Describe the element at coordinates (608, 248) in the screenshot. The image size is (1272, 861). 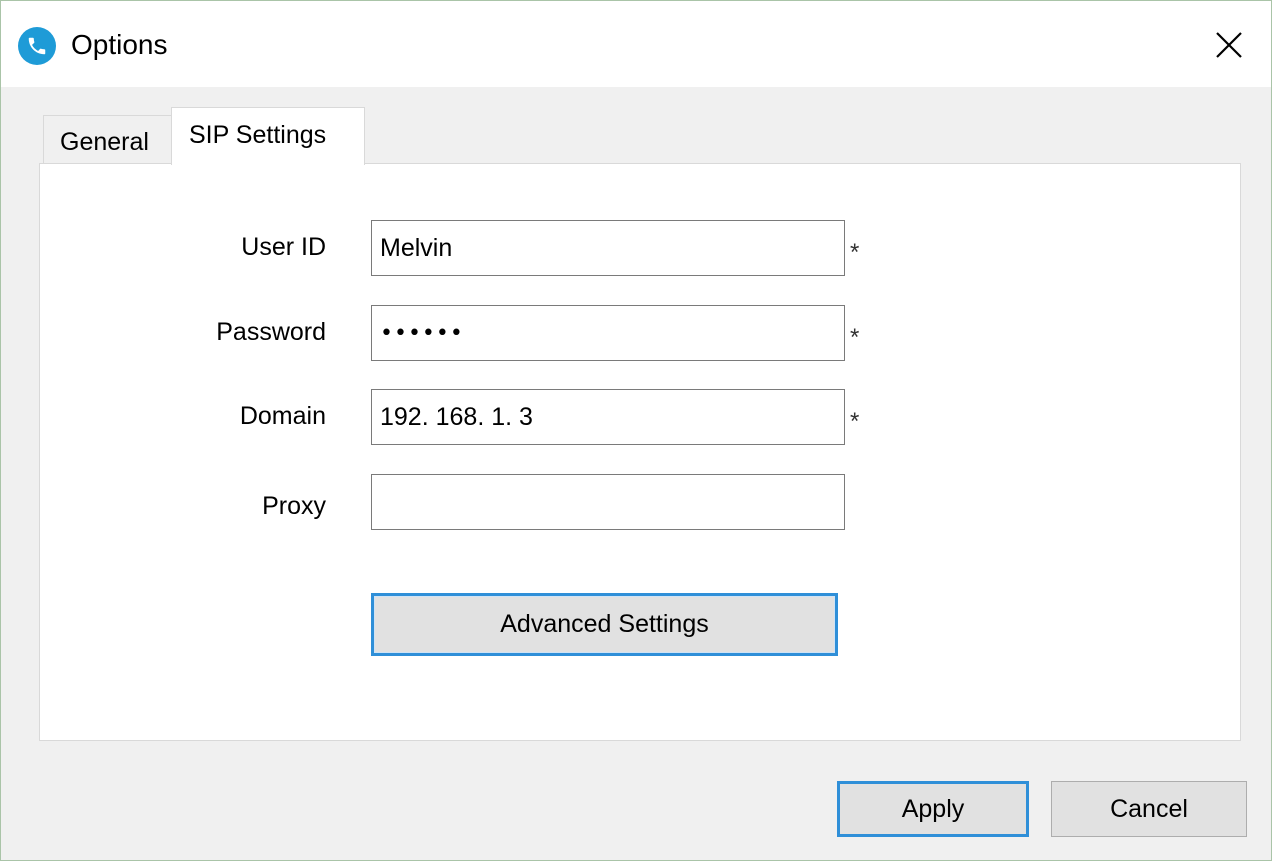
I see `user-id-input` at that location.